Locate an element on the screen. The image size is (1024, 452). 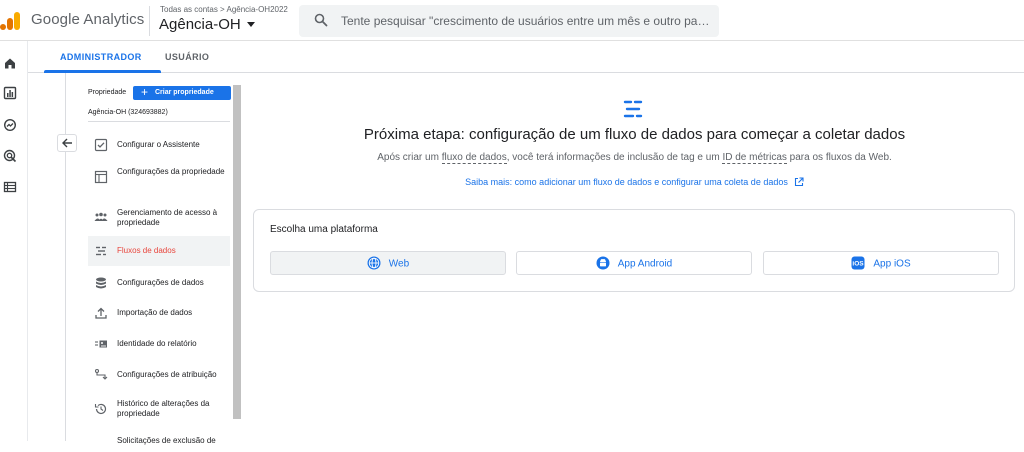
property-name: Agência-OH is located at coordinates (200, 24).